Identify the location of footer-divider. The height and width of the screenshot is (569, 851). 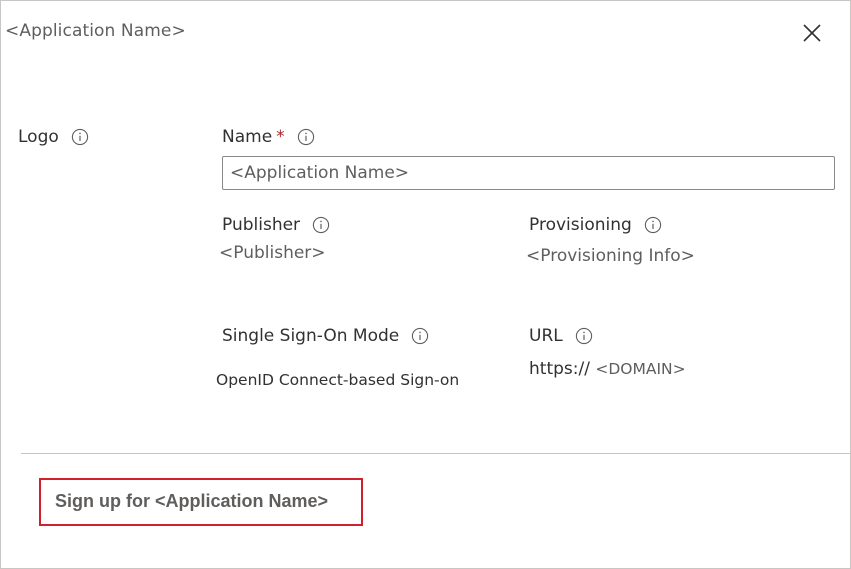
(436, 453).